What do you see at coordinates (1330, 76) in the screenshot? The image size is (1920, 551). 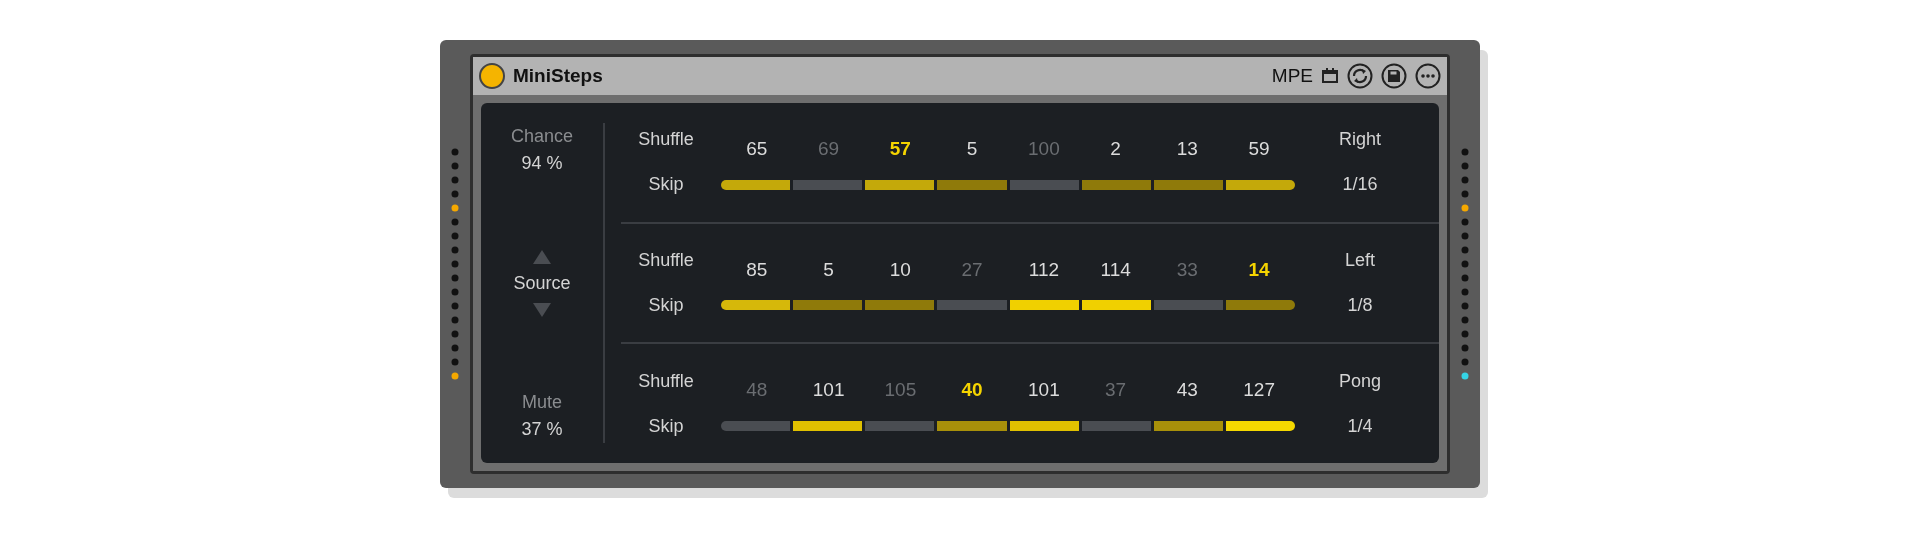 I see `calendar-icon` at bounding box center [1330, 76].